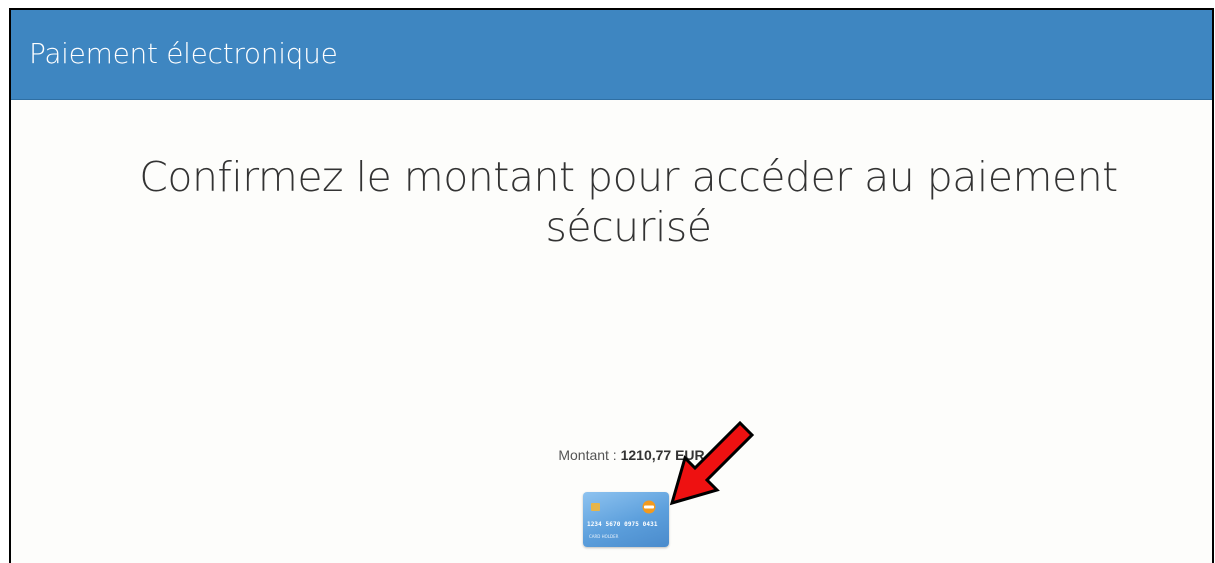 The width and height of the screenshot is (1215, 563). What do you see at coordinates (628, 227) in the screenshot?
I see `heading-line-2: sécurisé` at bounding box center [628, 227].